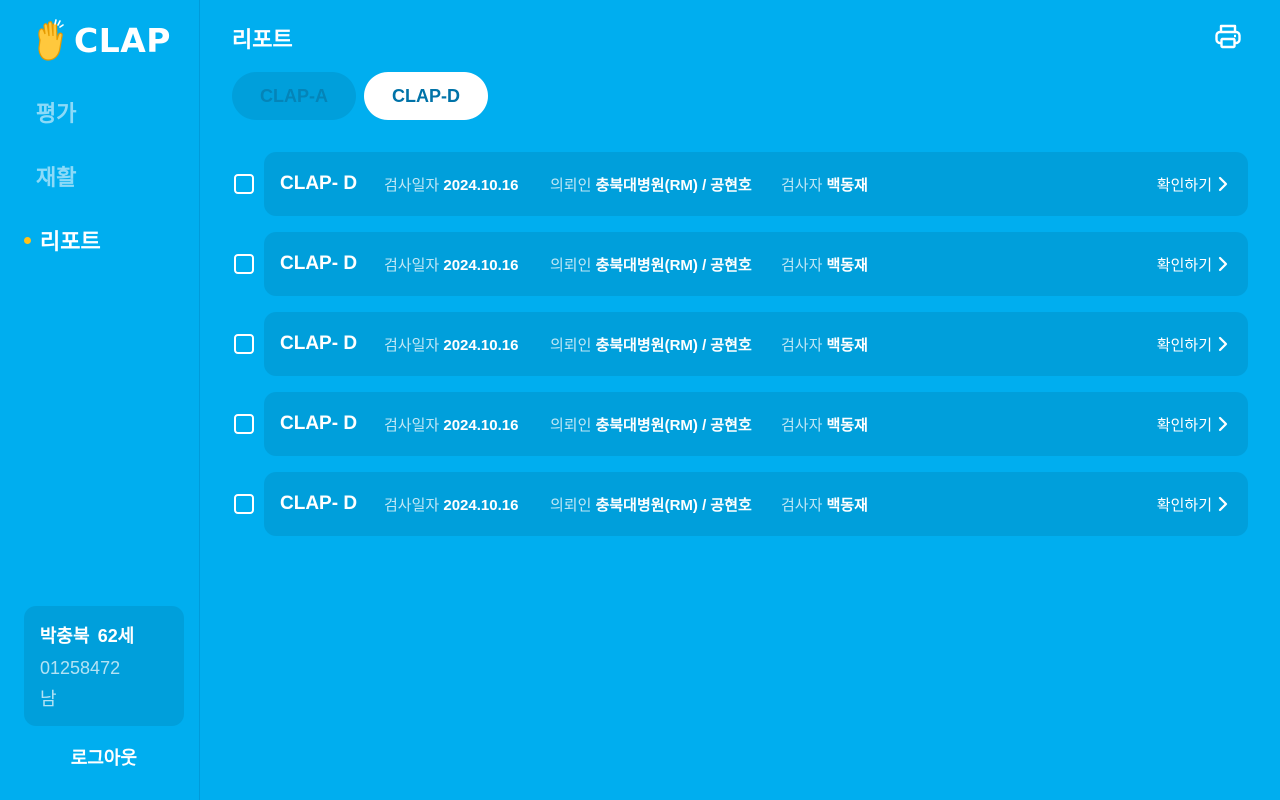 This screenshot has height=800, width=1280. I want to click on nav-item-report: 리포트, so click(62, 240).